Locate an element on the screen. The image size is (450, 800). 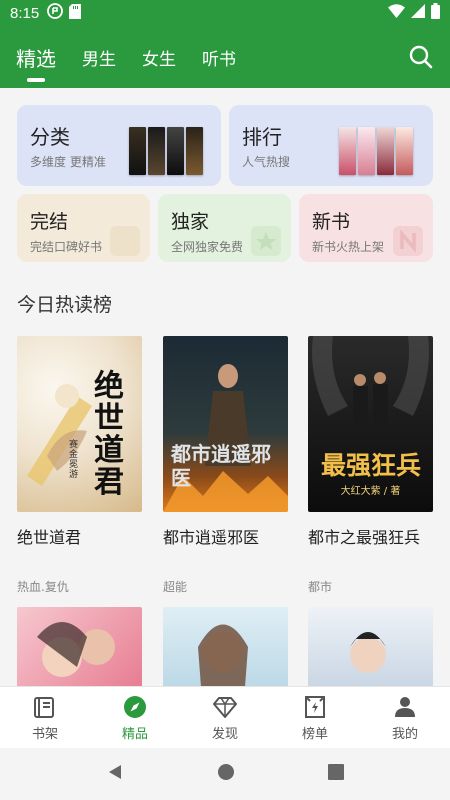
new-books-title: 新书 is located at coordinates (331, 222).